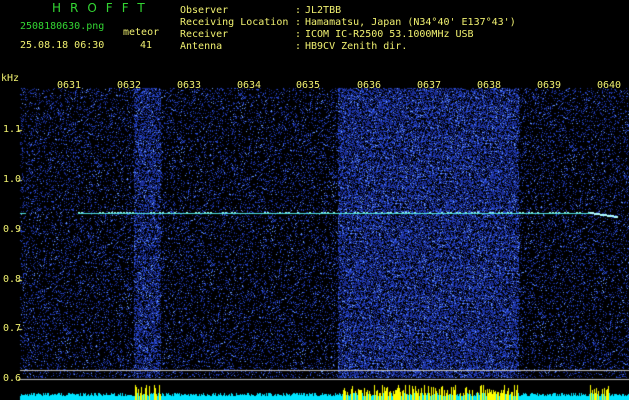  I want to click on x-tick-label: 0633, so click(189, 85).